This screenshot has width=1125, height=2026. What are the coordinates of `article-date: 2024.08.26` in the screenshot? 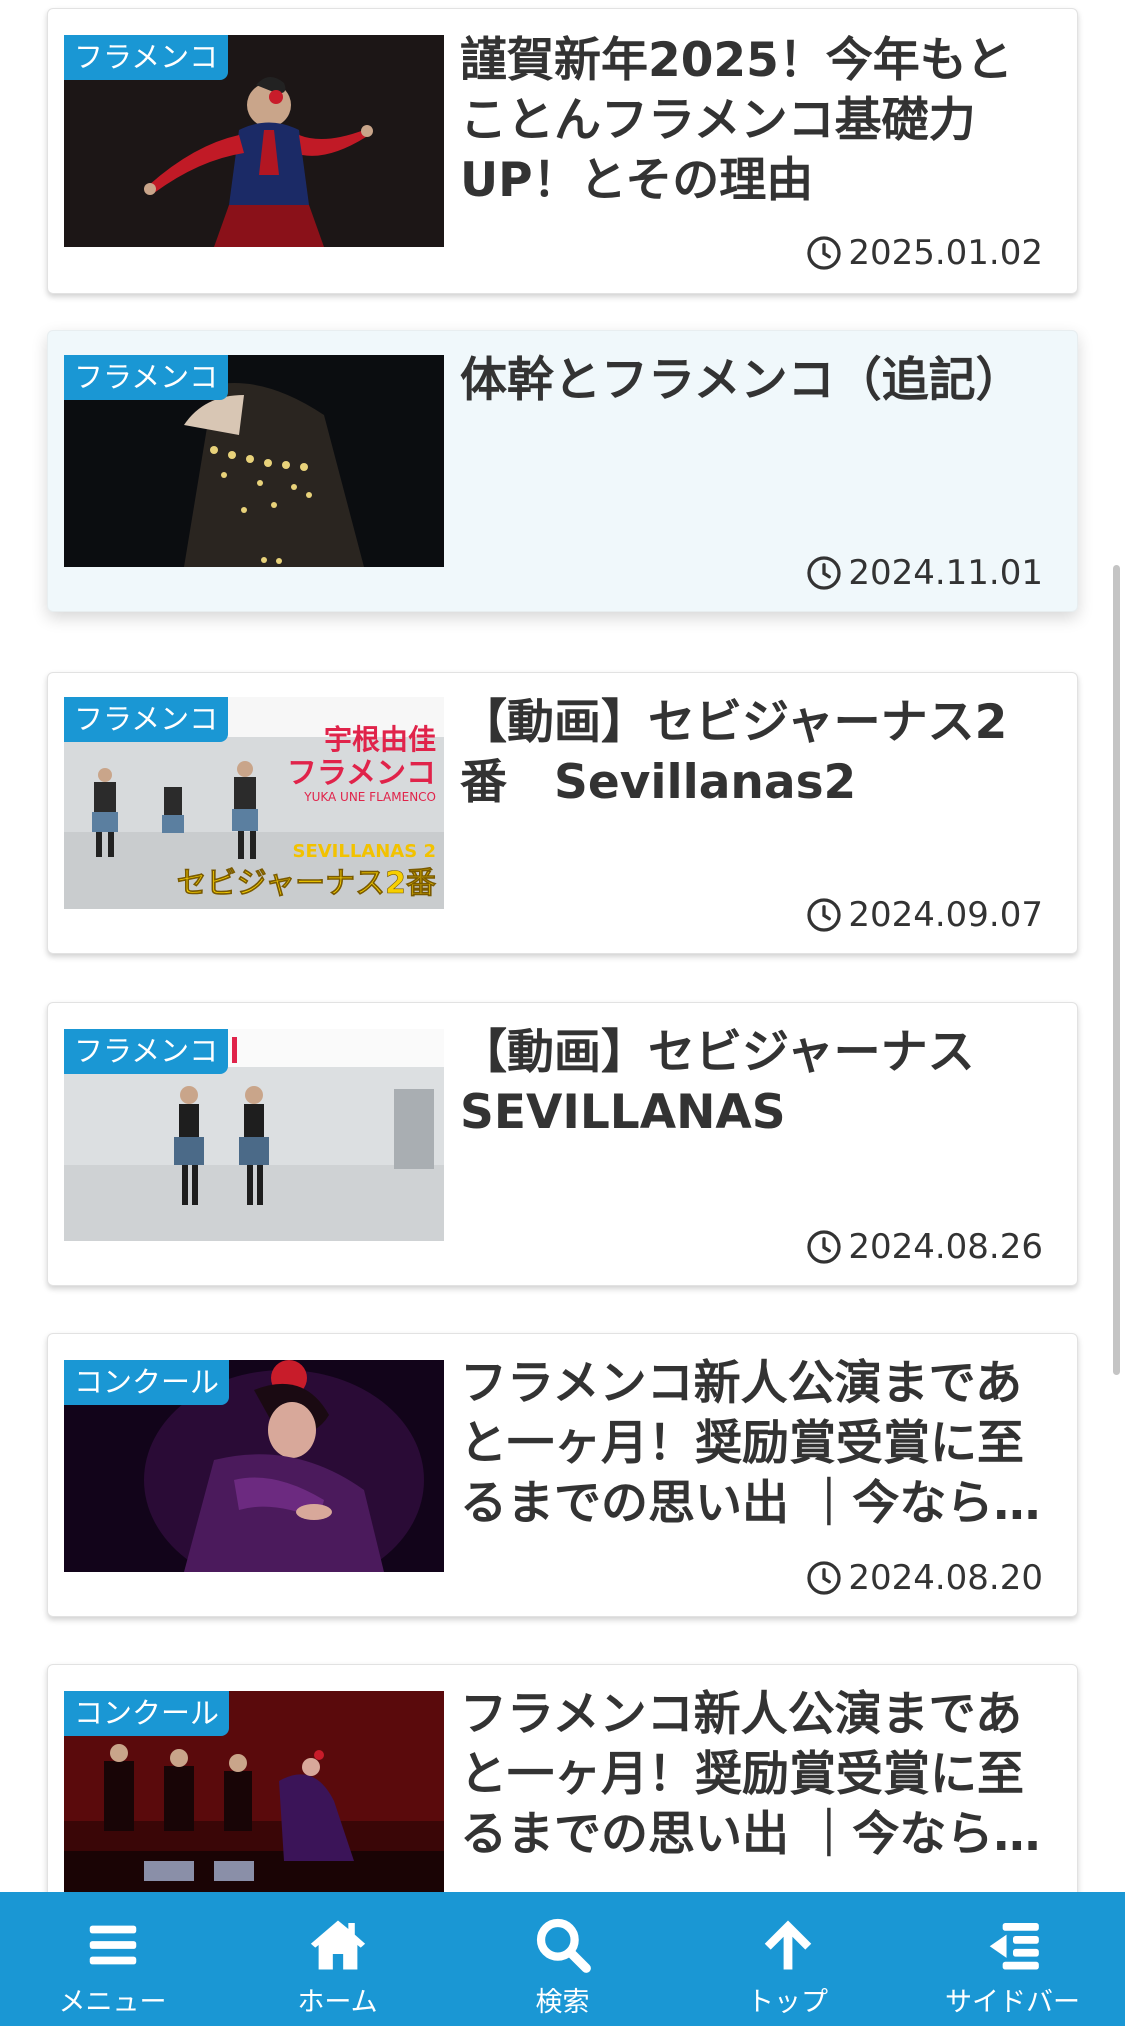 It's located at (924, 1247).